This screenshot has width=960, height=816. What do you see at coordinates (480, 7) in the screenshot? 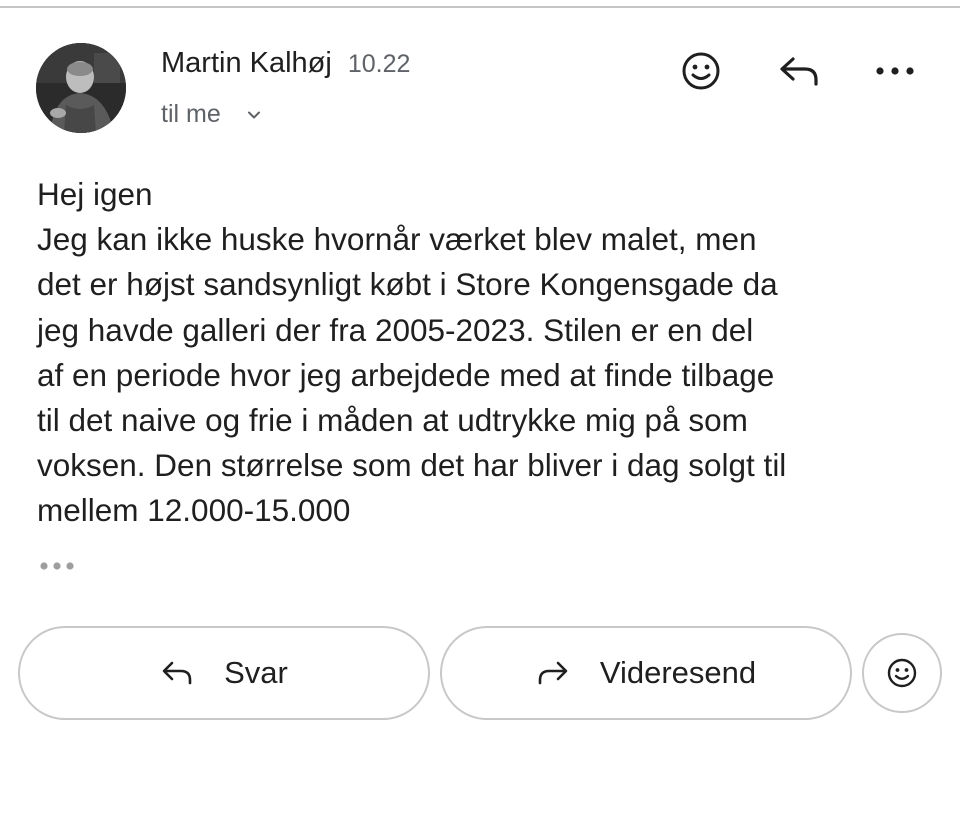
I see `top-divider` at bounding box center [480, 7].